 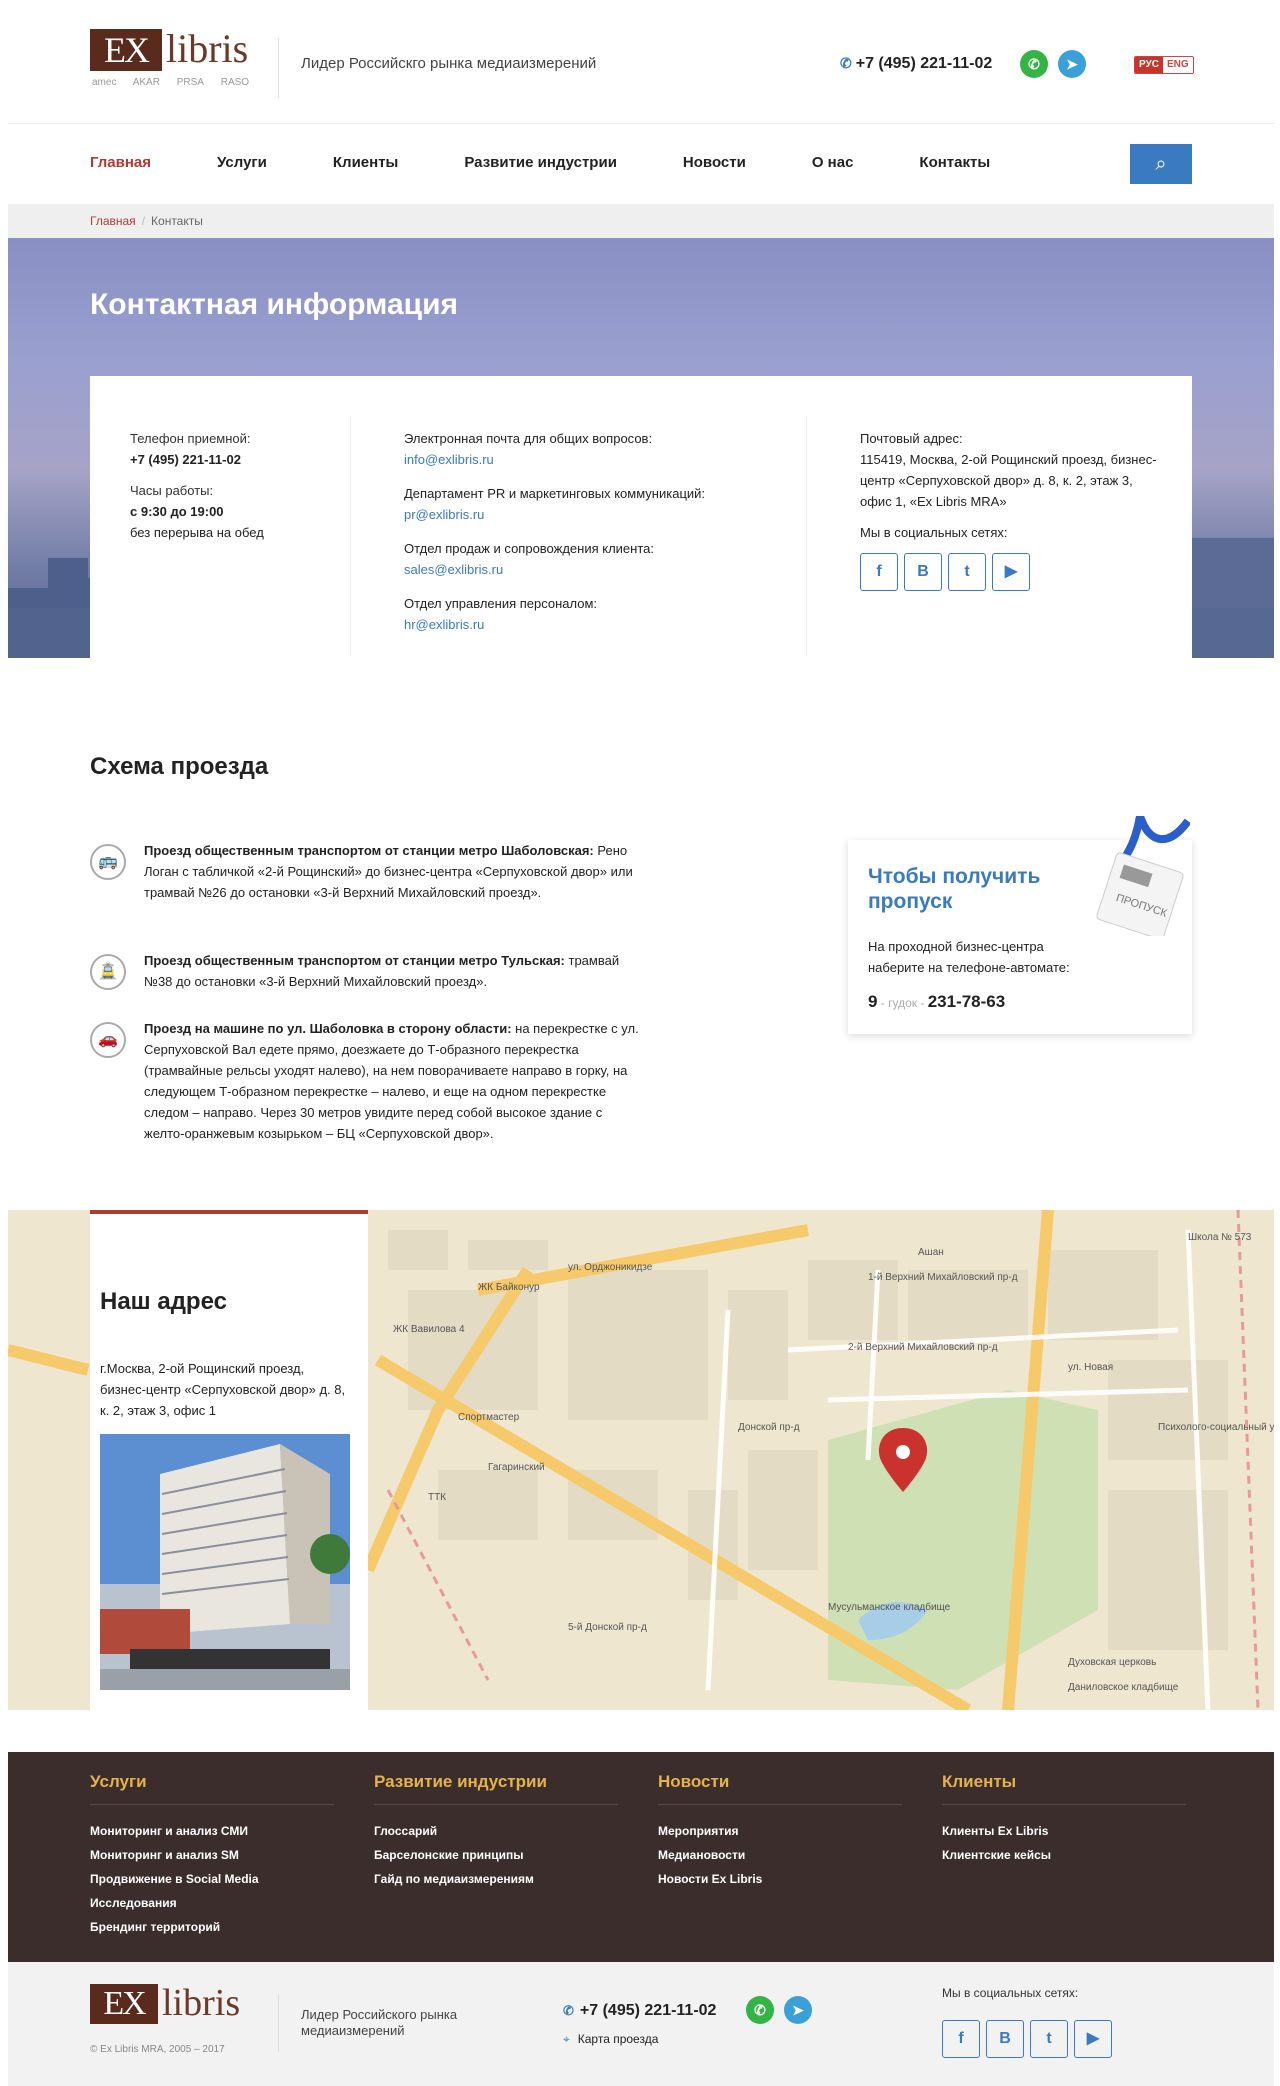 I want to click on footer-tagline: Лидер Российского рынка медиаизмерений, so click(x=379, y=2022).